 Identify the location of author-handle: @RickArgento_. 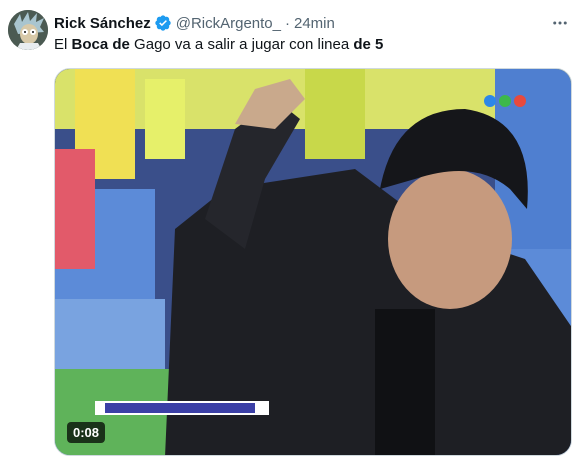
(228, 23).